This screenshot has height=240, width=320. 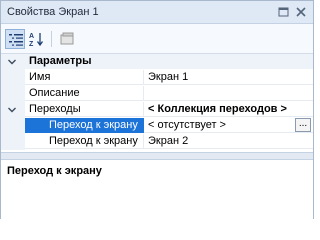 I want to click on sort-alphabetical-button: A Z, so click(x=36, y=39).